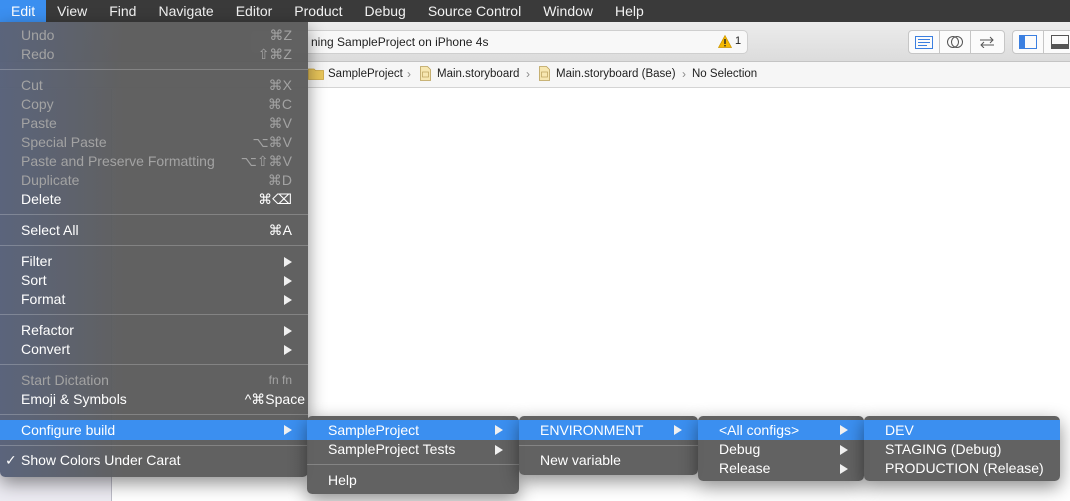 The height and width of the screenshot is (501, 1070). What do you see at coordinates (154, 85) in the screenshot?
I see `menu-item-cut: Cut ⌘X` at bounding box center [154, 85].